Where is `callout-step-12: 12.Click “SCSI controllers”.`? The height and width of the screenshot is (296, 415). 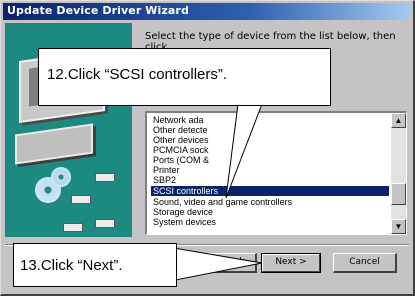
callout-step-12: 12.Click “SCSI controllers”. is located at coordinates (184, 77).